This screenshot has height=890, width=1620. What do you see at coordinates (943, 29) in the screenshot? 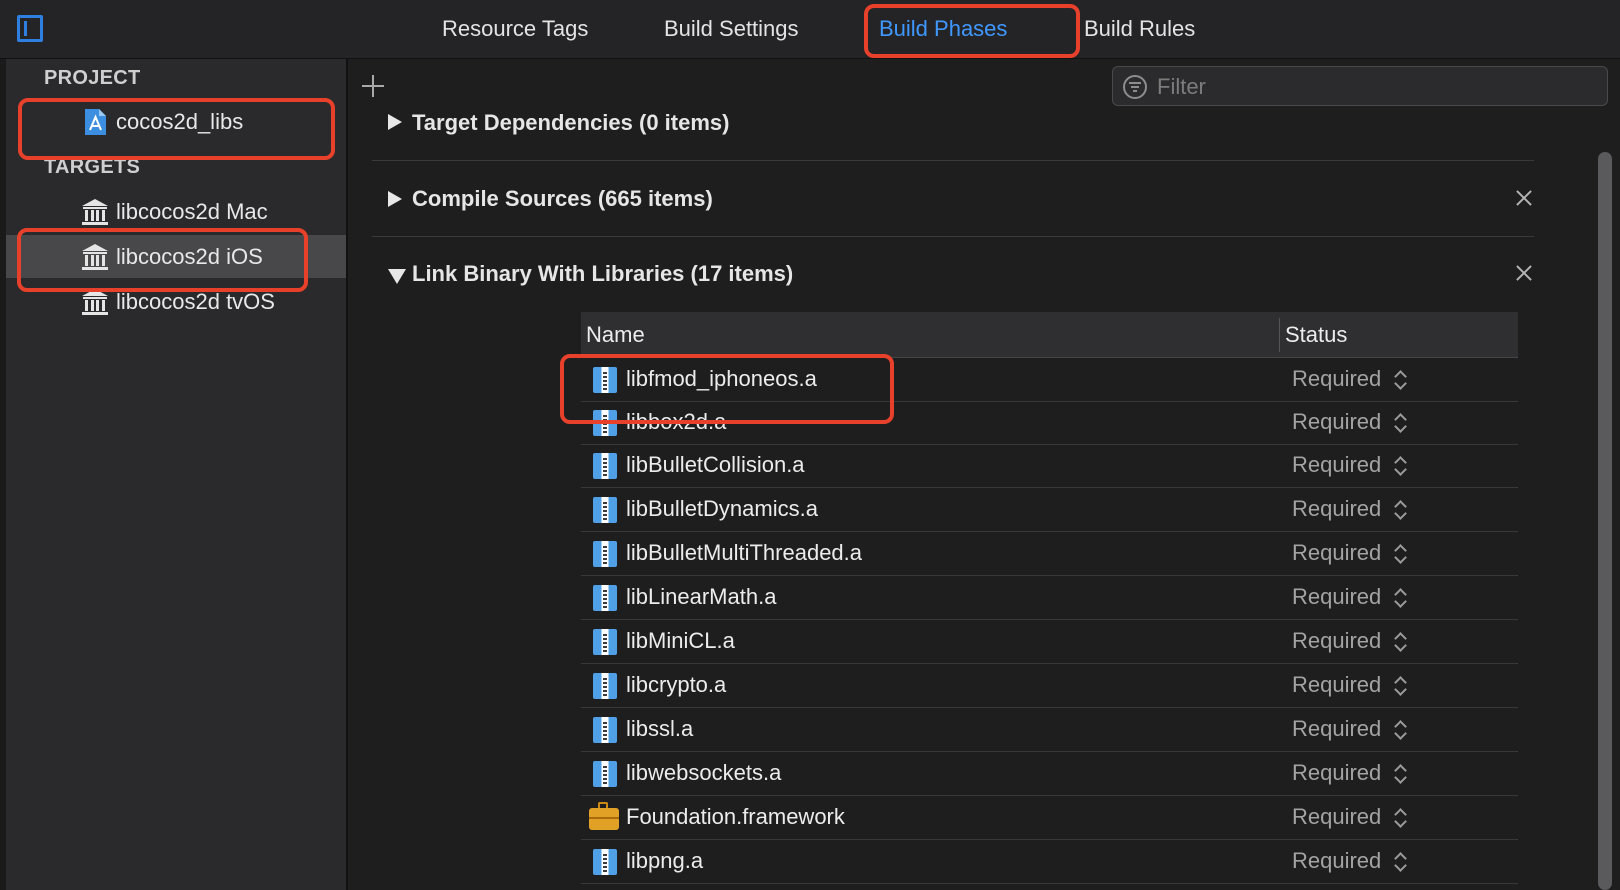
I see `tab-build-phases: Build Phases` at bounding box center [943, 29].